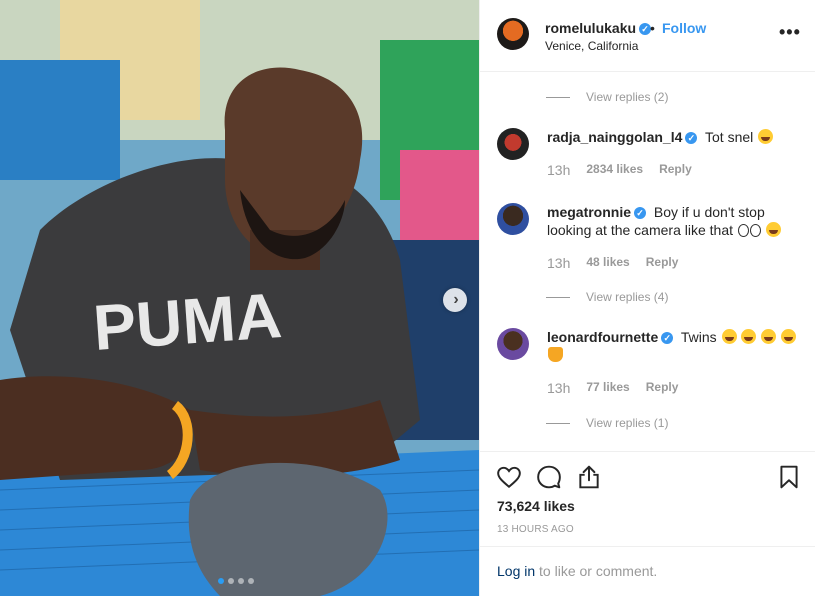 This screenshot has height=597, width=815. What do you see at coordinates (591, 46) in the screenshot?
I see `post-location: Venice, California` at bounding box center [591, 46].